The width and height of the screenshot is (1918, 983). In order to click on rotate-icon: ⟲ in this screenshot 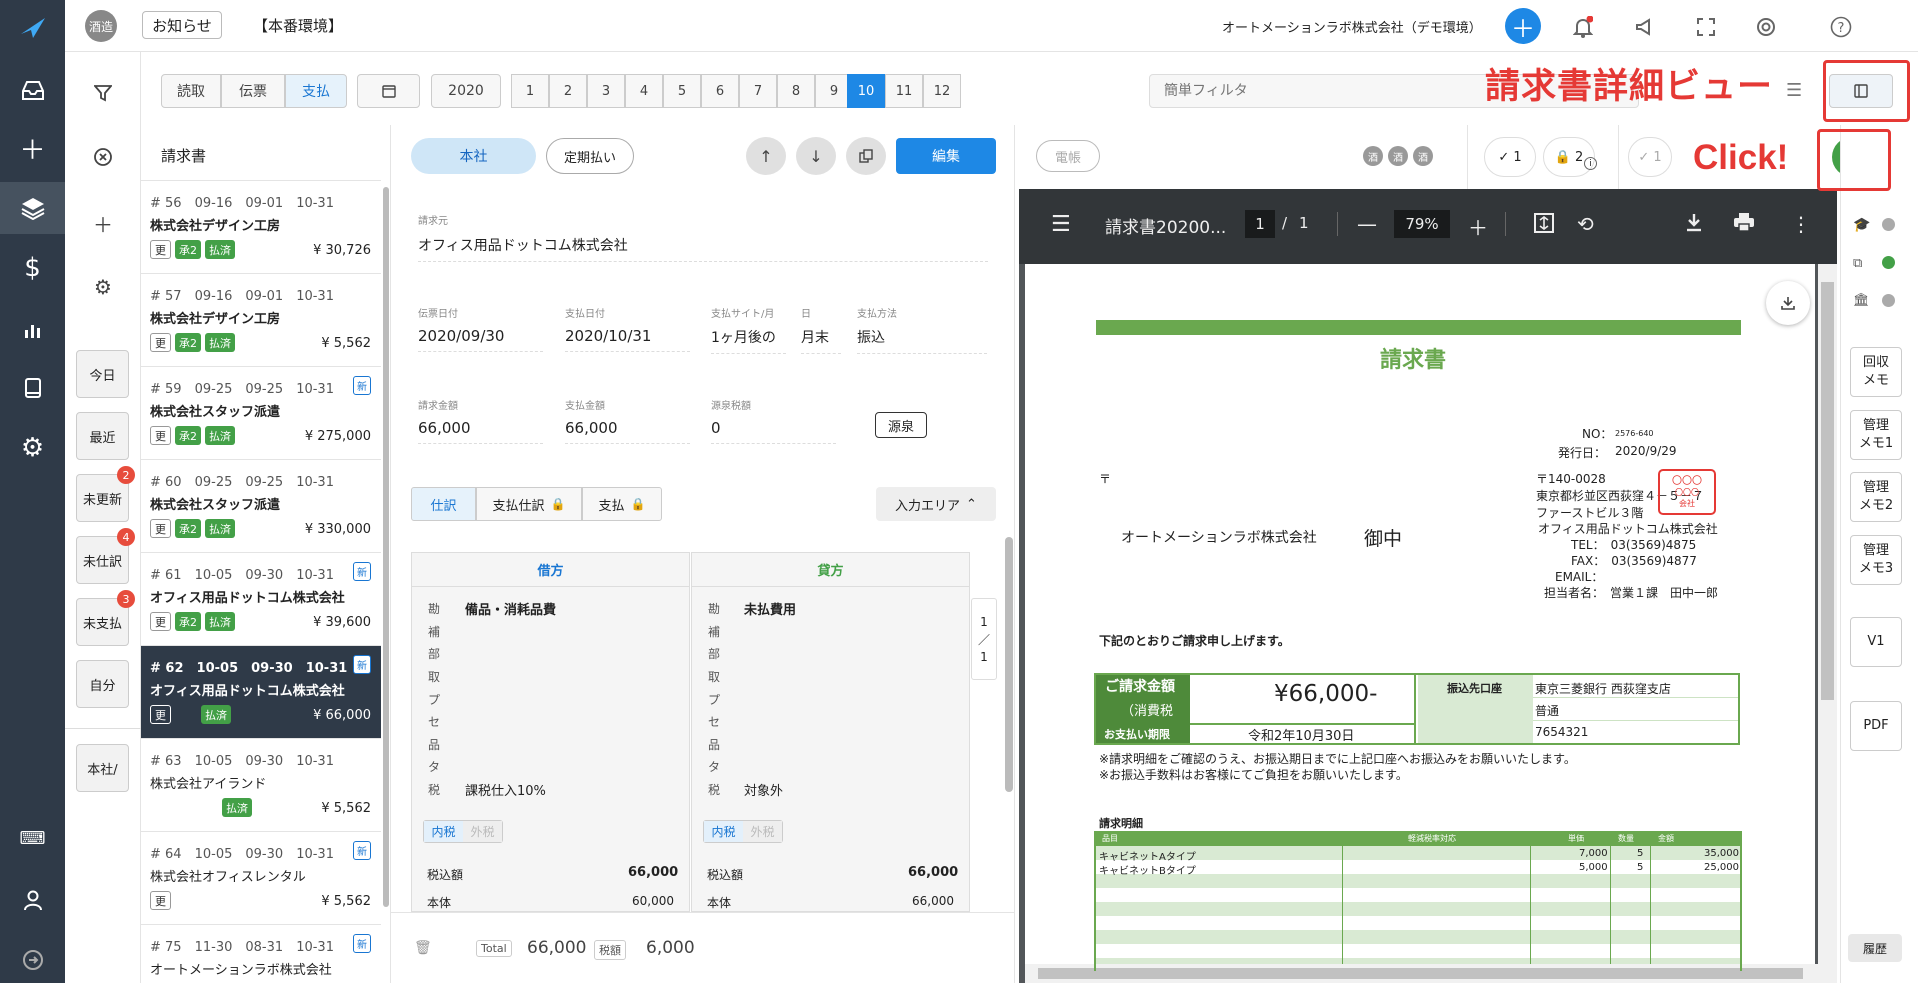, I will do `click(1585, 224)`.